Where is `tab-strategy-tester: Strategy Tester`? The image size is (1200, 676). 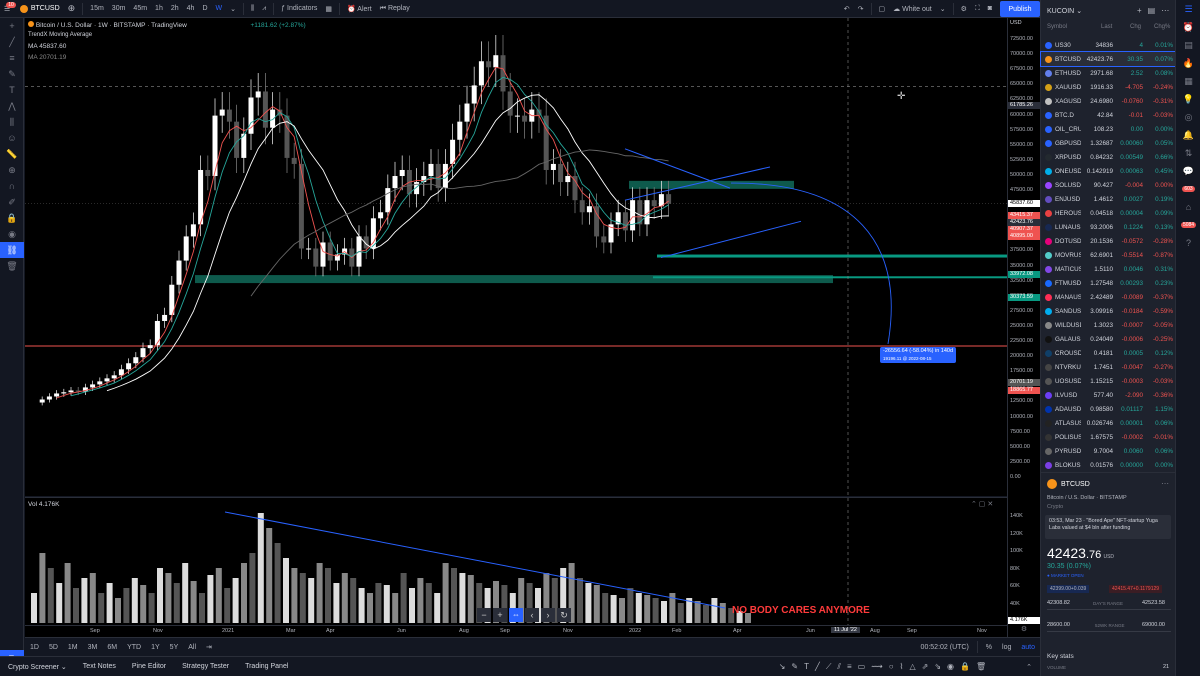
tab-strategy-tester: Strategy Tester is located at coordinates (205, 666).